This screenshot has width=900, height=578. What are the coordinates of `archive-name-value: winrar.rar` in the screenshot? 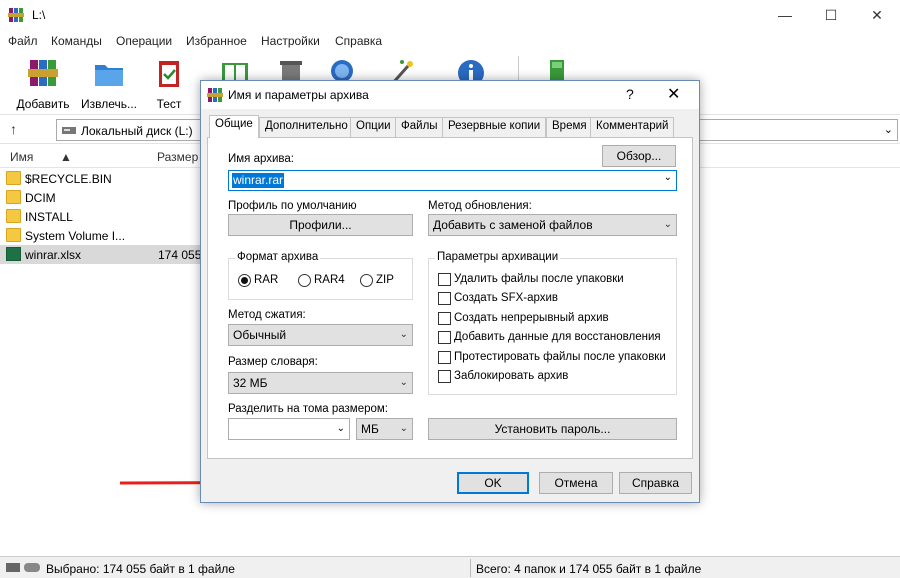 It's located at (258, 180).